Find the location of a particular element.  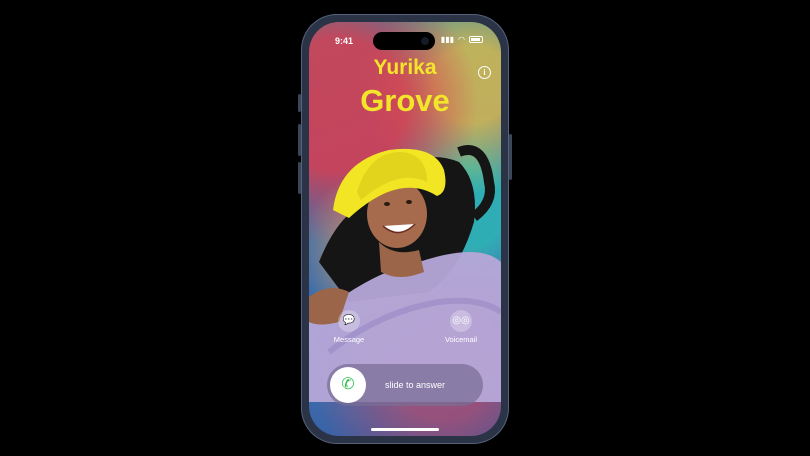

phone-icon: ✆ is located at coordinates (348, 385).